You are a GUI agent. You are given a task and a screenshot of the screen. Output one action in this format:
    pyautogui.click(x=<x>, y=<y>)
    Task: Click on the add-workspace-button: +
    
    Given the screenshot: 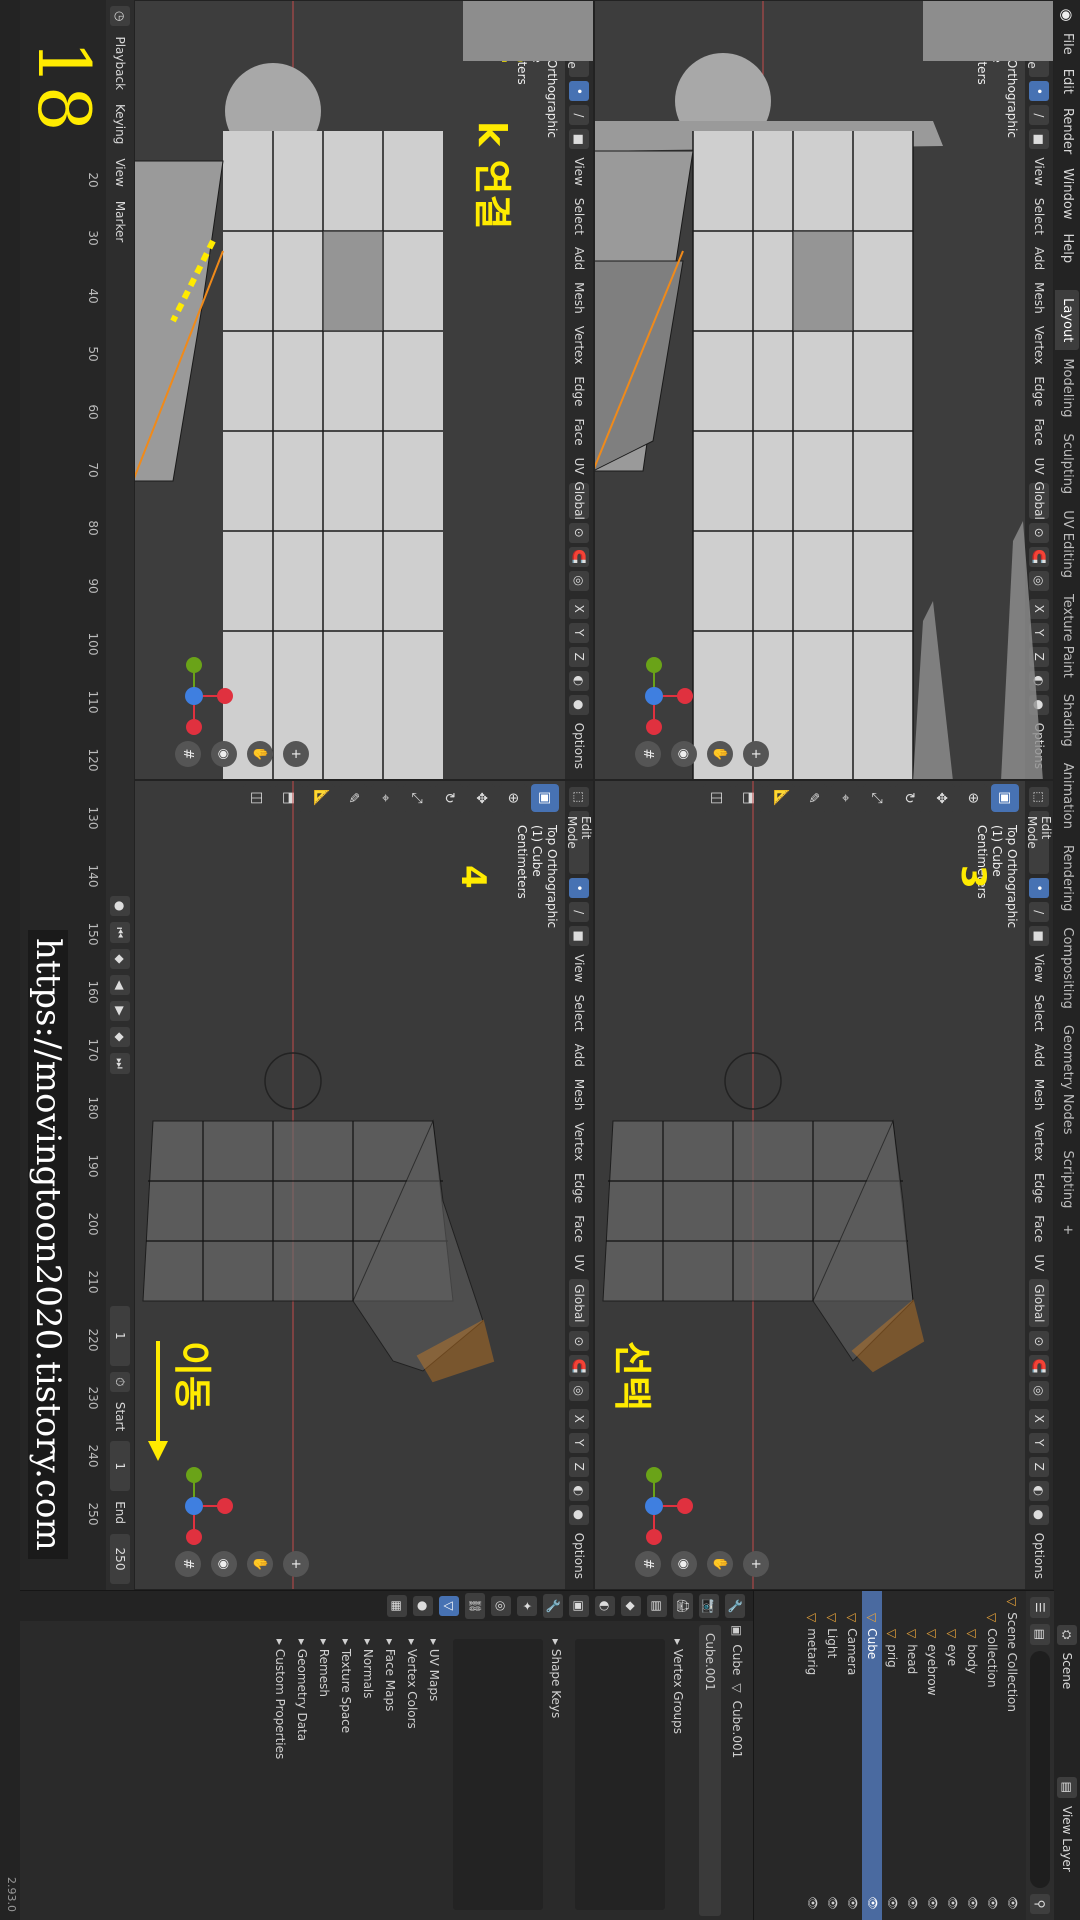 What is the action you would take?
    pyautogui.click(x=1067, y=1229)
    